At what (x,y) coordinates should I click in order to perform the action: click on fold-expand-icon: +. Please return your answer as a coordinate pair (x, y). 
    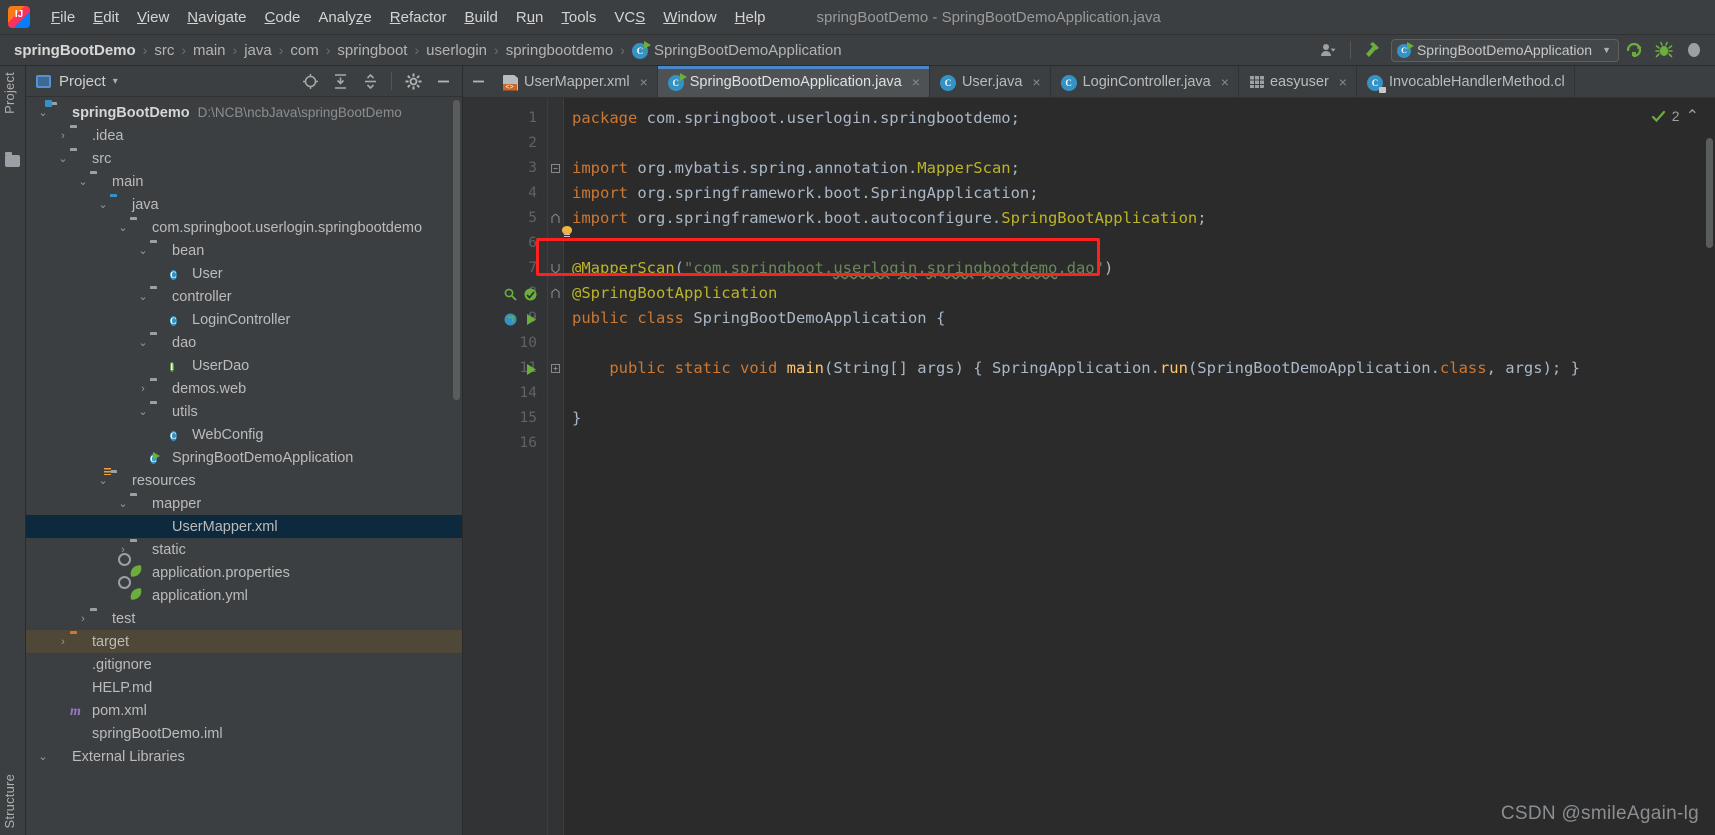
    Looking at the image, I should click on (555, 368).